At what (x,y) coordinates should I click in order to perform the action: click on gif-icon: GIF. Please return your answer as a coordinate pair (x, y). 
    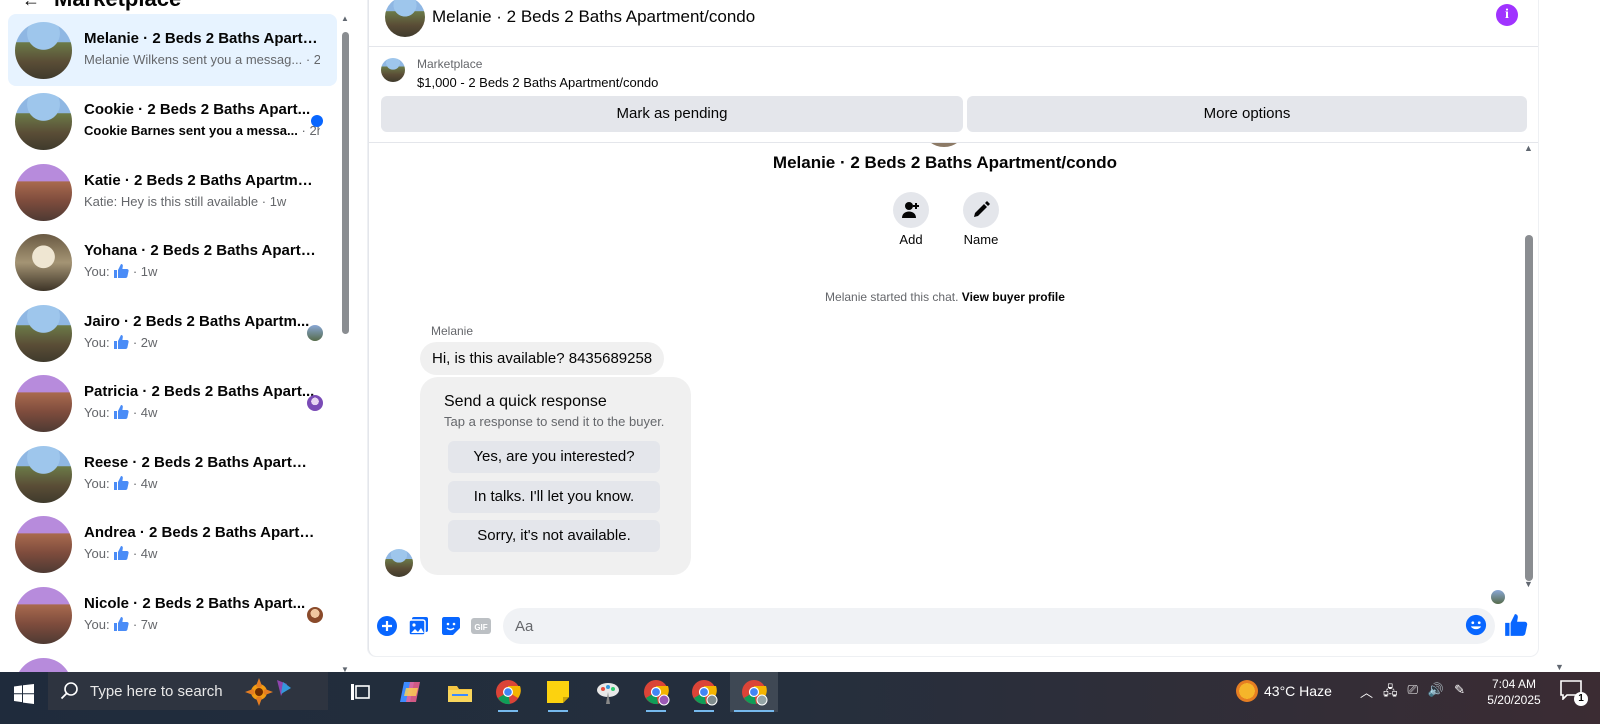
    Looking at the image, I should click on (481, 626).